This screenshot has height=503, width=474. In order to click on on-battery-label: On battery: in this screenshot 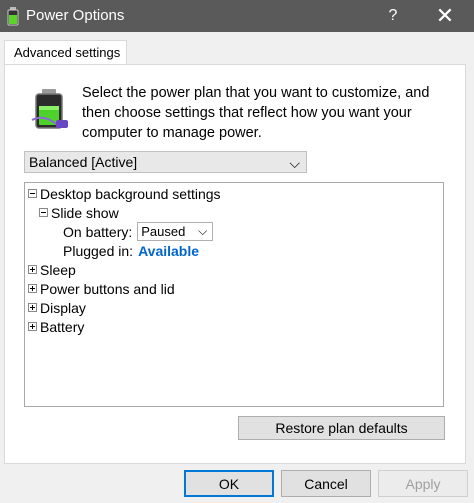, I will do `click(98, 231)`.